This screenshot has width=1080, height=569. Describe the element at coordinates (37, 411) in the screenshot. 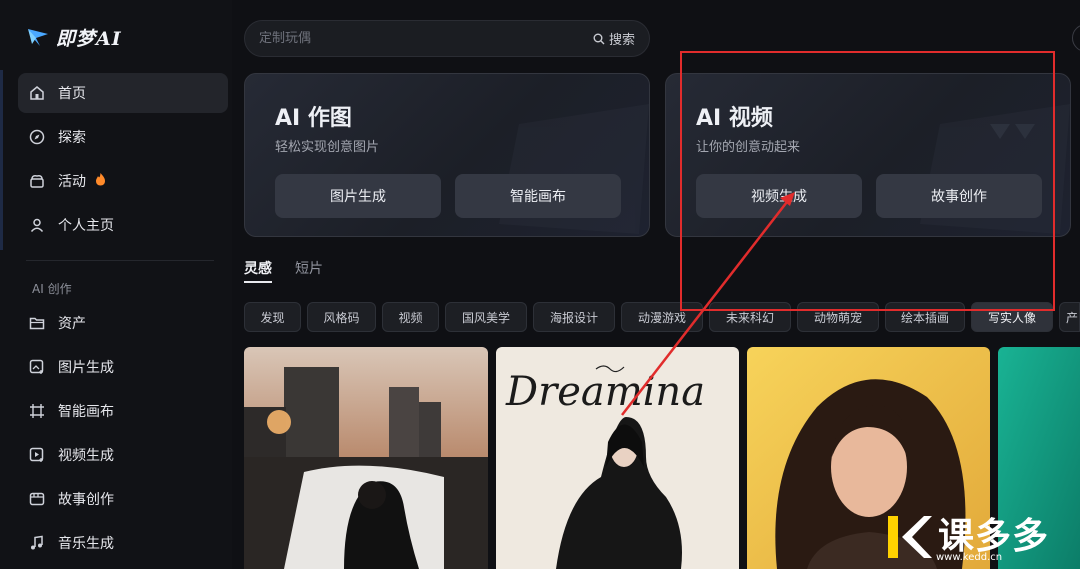

I see `canvas-icon` at that location.